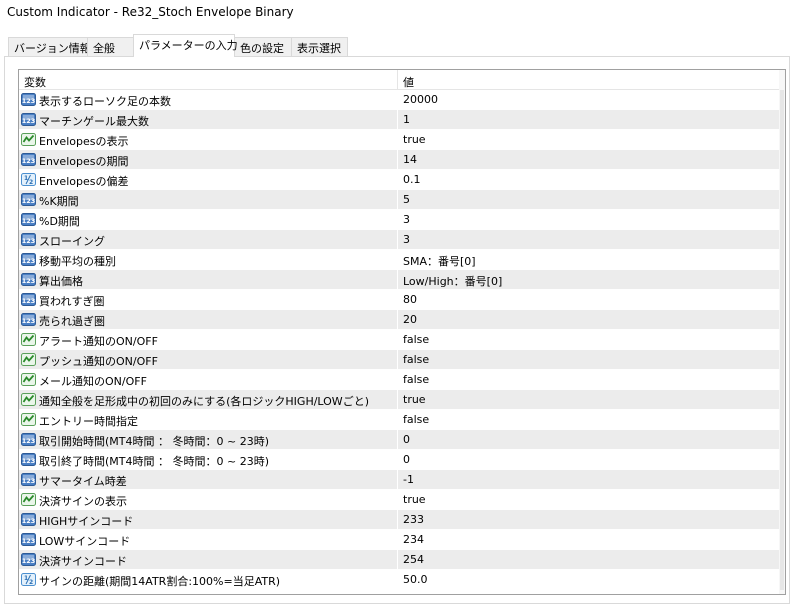 The width and height of the screenshot is (791, 605). What do you see at coordinates (93, 381) in the screenshot?
I see `parameter-name: メール通知のON/OFF` at bounding box center [93, 381].